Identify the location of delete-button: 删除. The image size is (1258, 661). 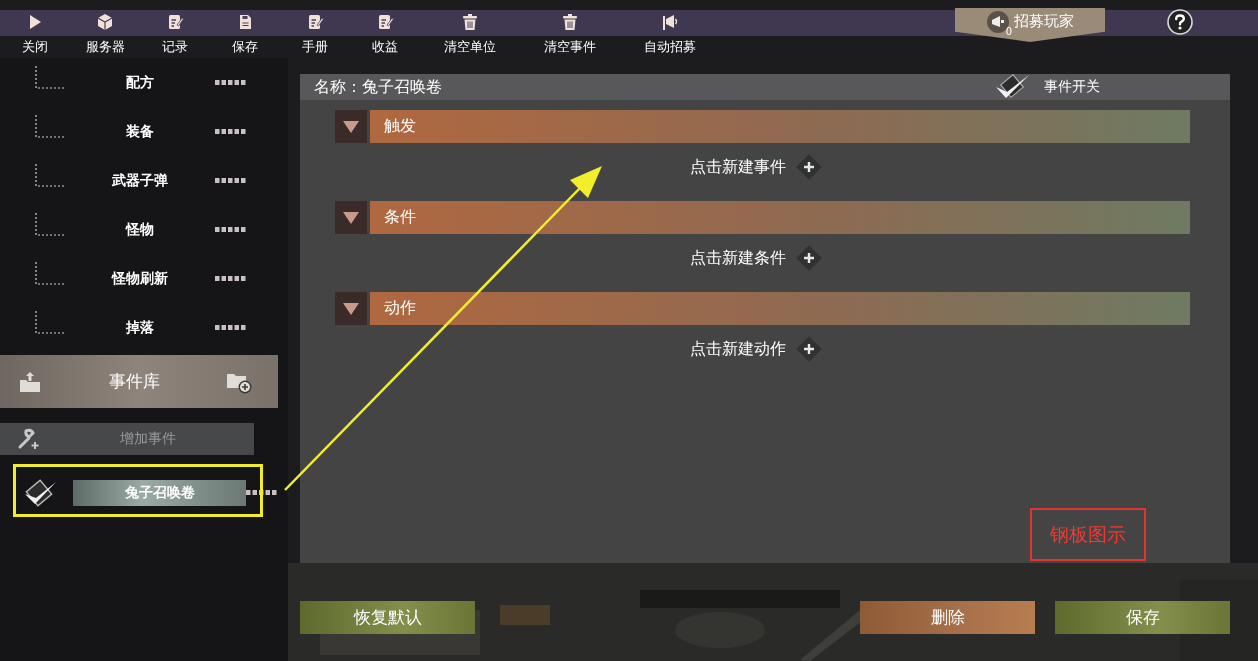
(947, 617).